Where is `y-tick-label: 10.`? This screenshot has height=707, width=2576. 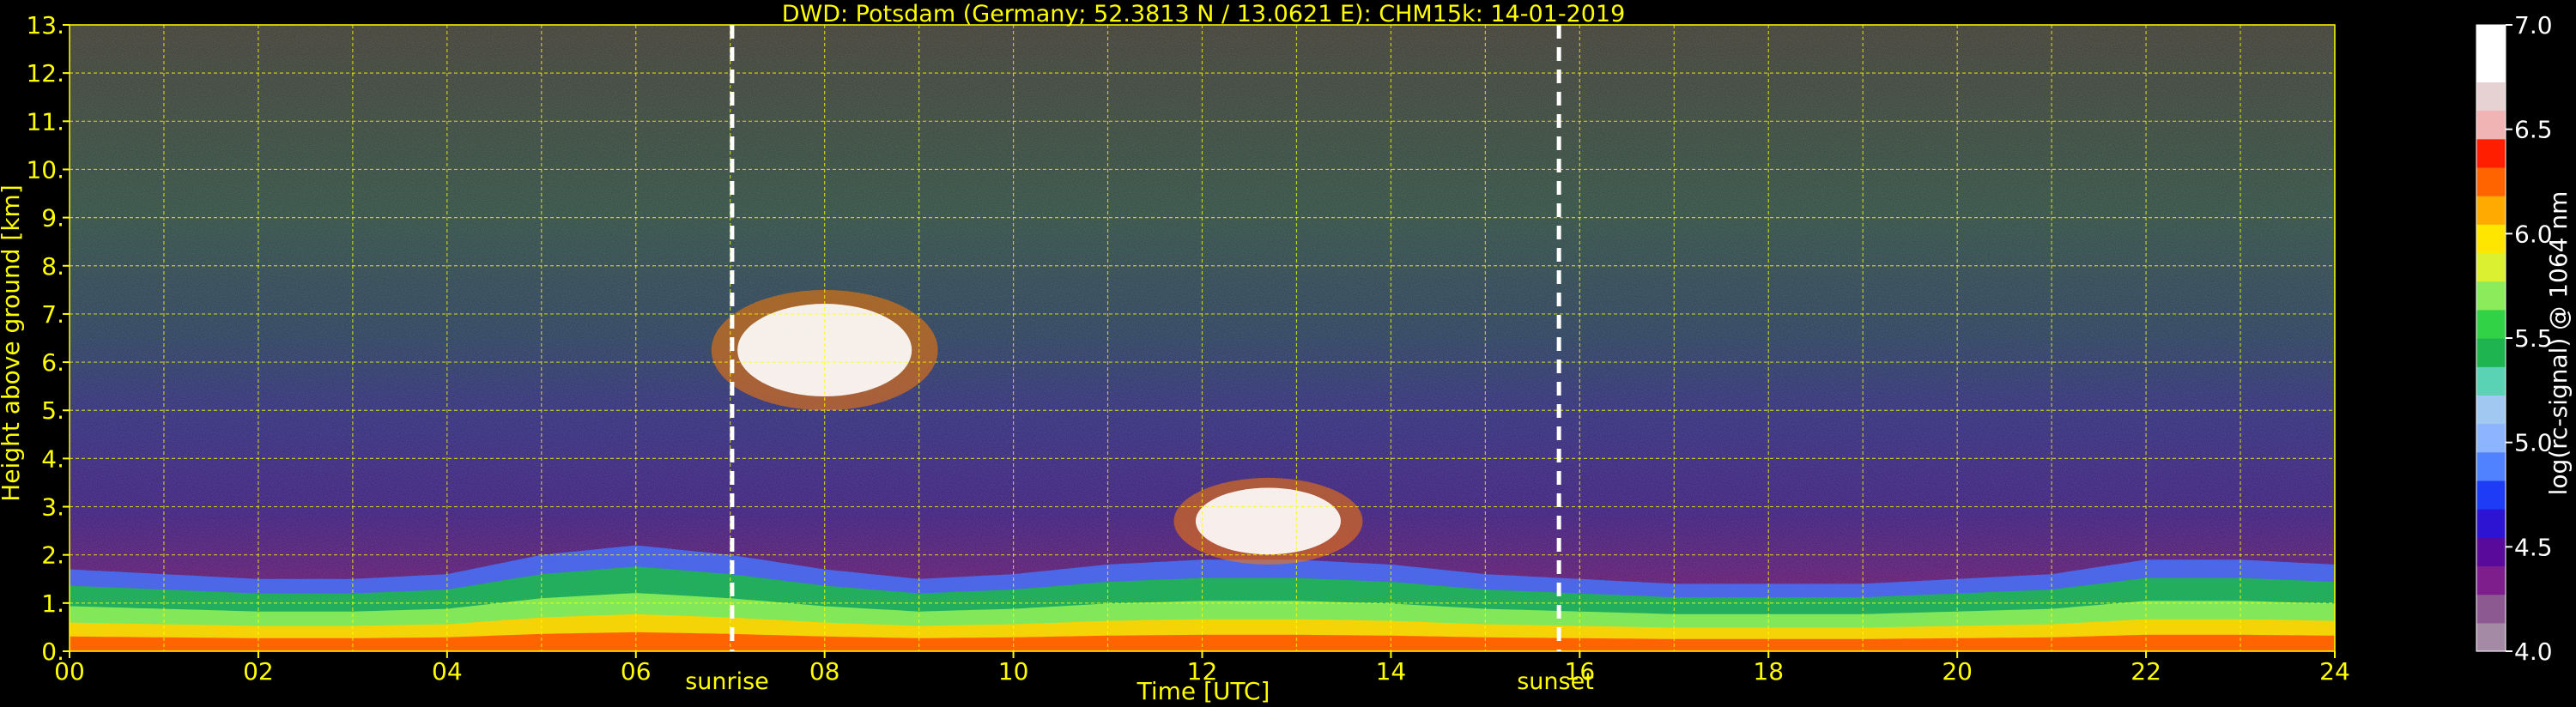
y-tick-label: 10. is located at coordinates (45, 170).